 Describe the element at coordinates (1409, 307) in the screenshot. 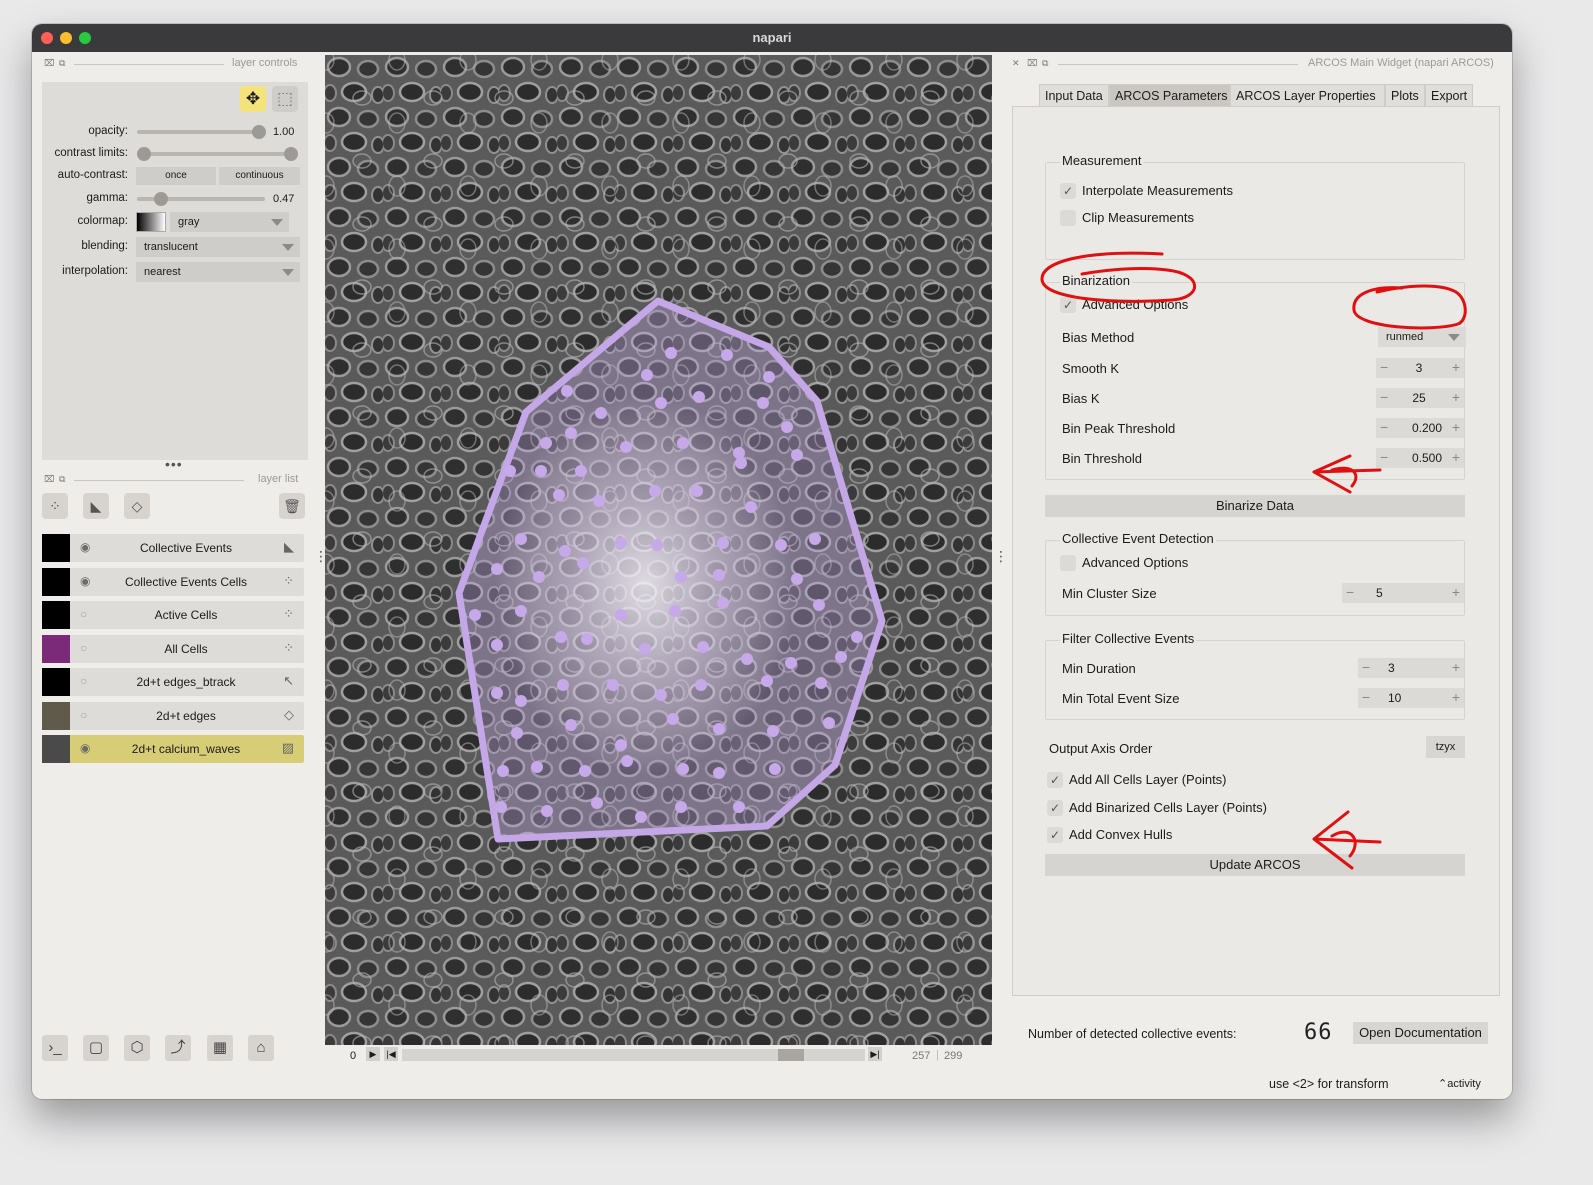

I see `annotation-circle-bias-method` at that location.